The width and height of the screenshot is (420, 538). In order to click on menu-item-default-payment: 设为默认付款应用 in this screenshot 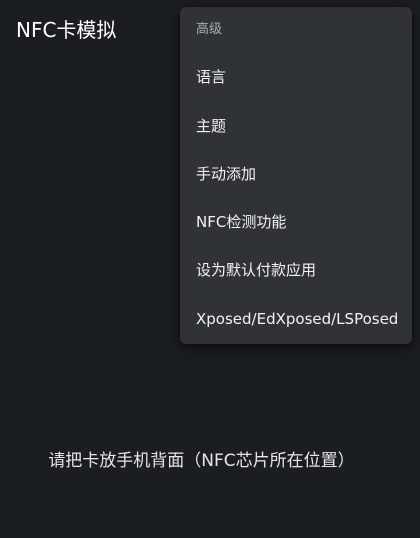, I will do `click(296, 270)`.